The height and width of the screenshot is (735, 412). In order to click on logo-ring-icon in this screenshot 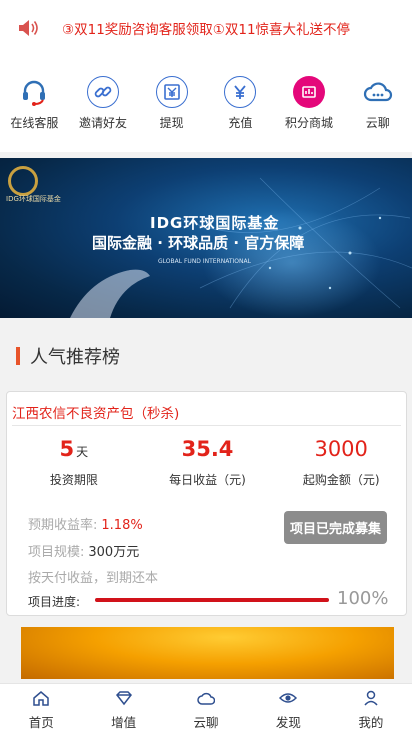, I will do `click(23, 181)`.